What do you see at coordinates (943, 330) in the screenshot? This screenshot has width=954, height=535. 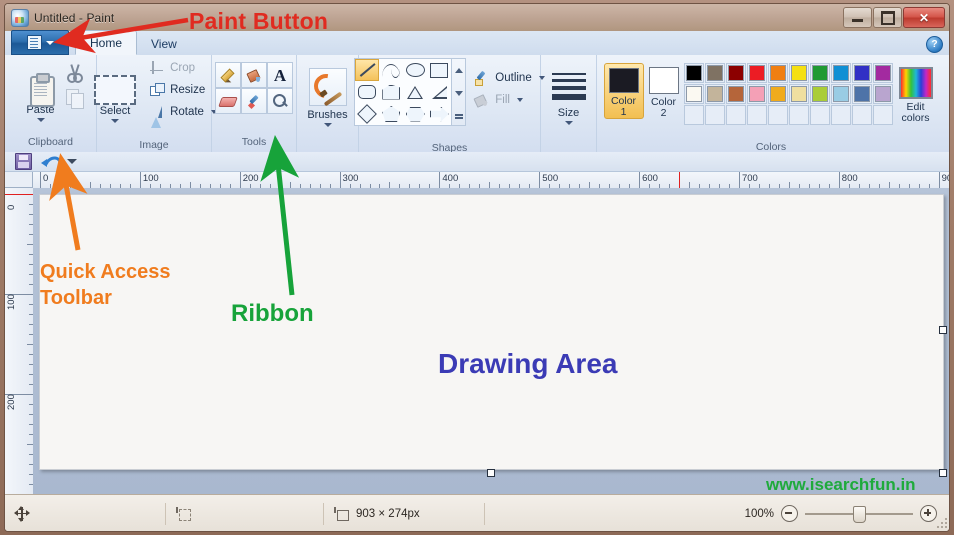 I see `canvas-resize-handle-right` at bounding box center [943, 330].